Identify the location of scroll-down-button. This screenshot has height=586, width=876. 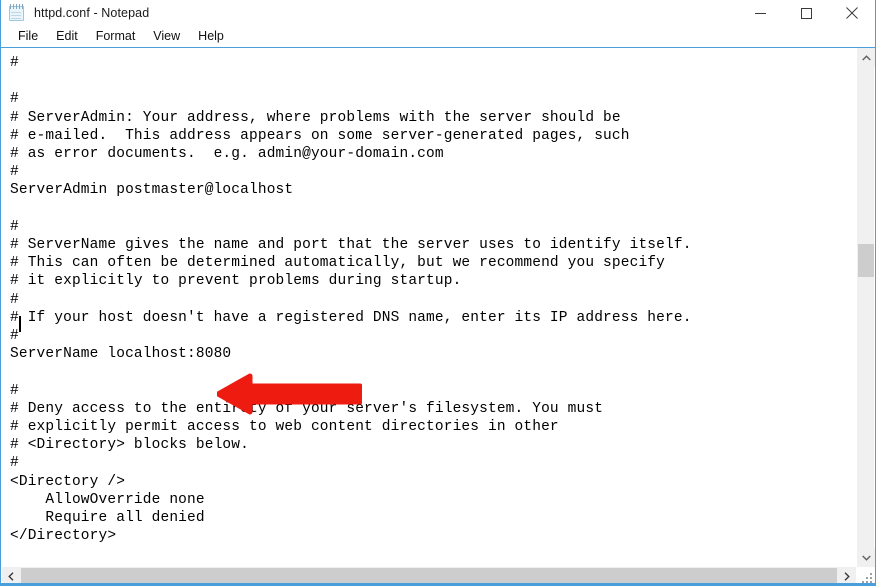
(866, 557).